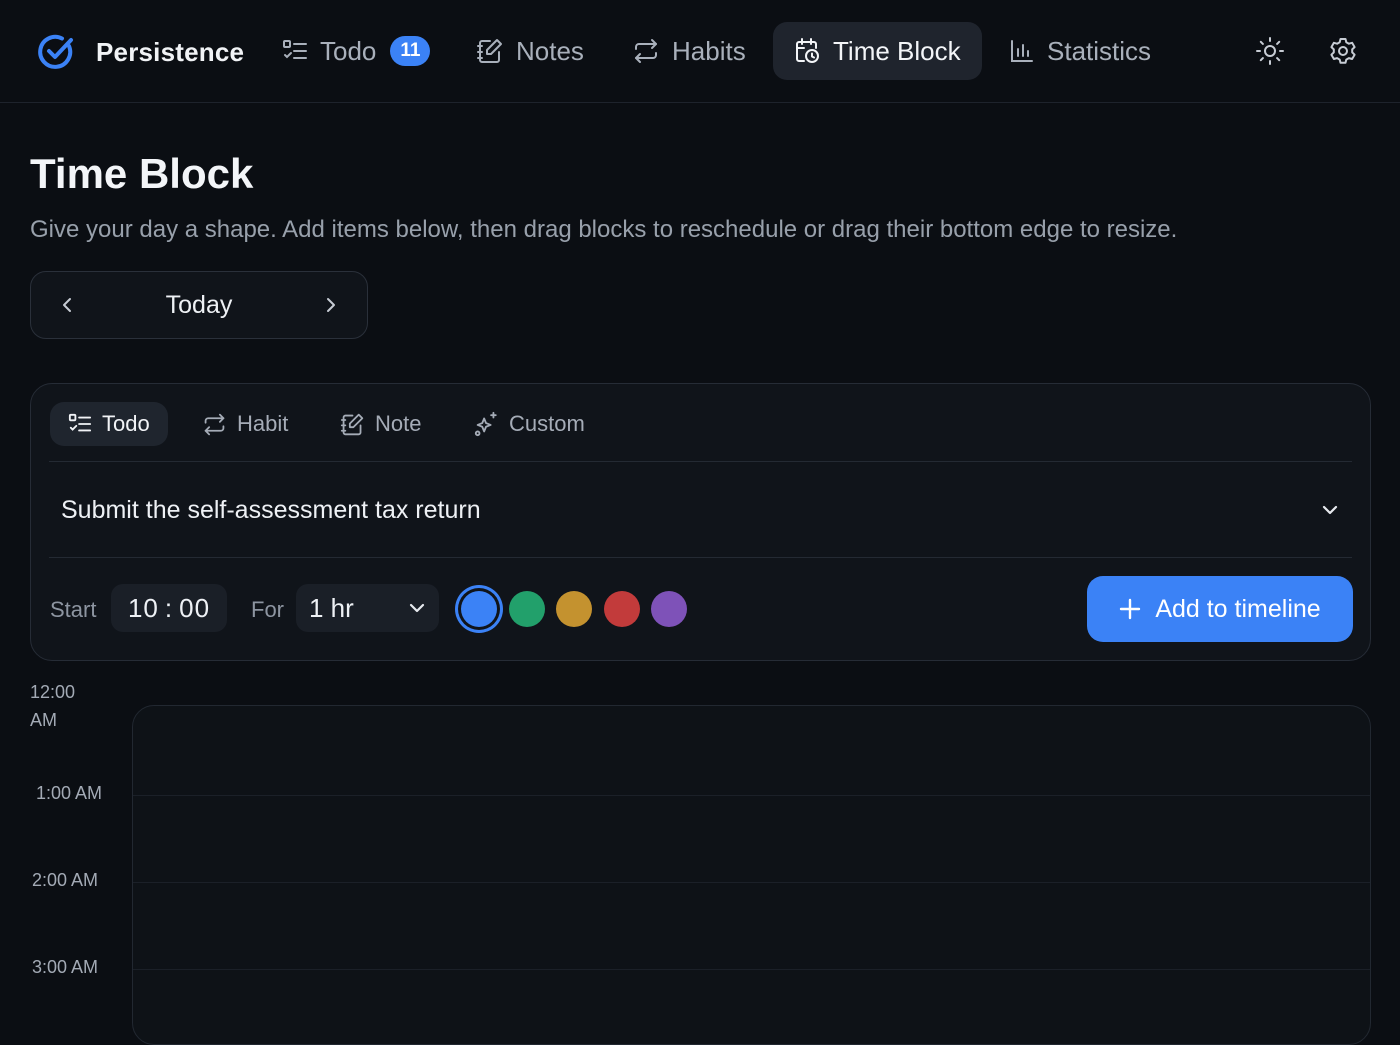 The width and height of the screenshot is (1400, 1045). Describe the element at coordinates (527, 609) in the screenshot. I see `color-swatch-green` at that location.